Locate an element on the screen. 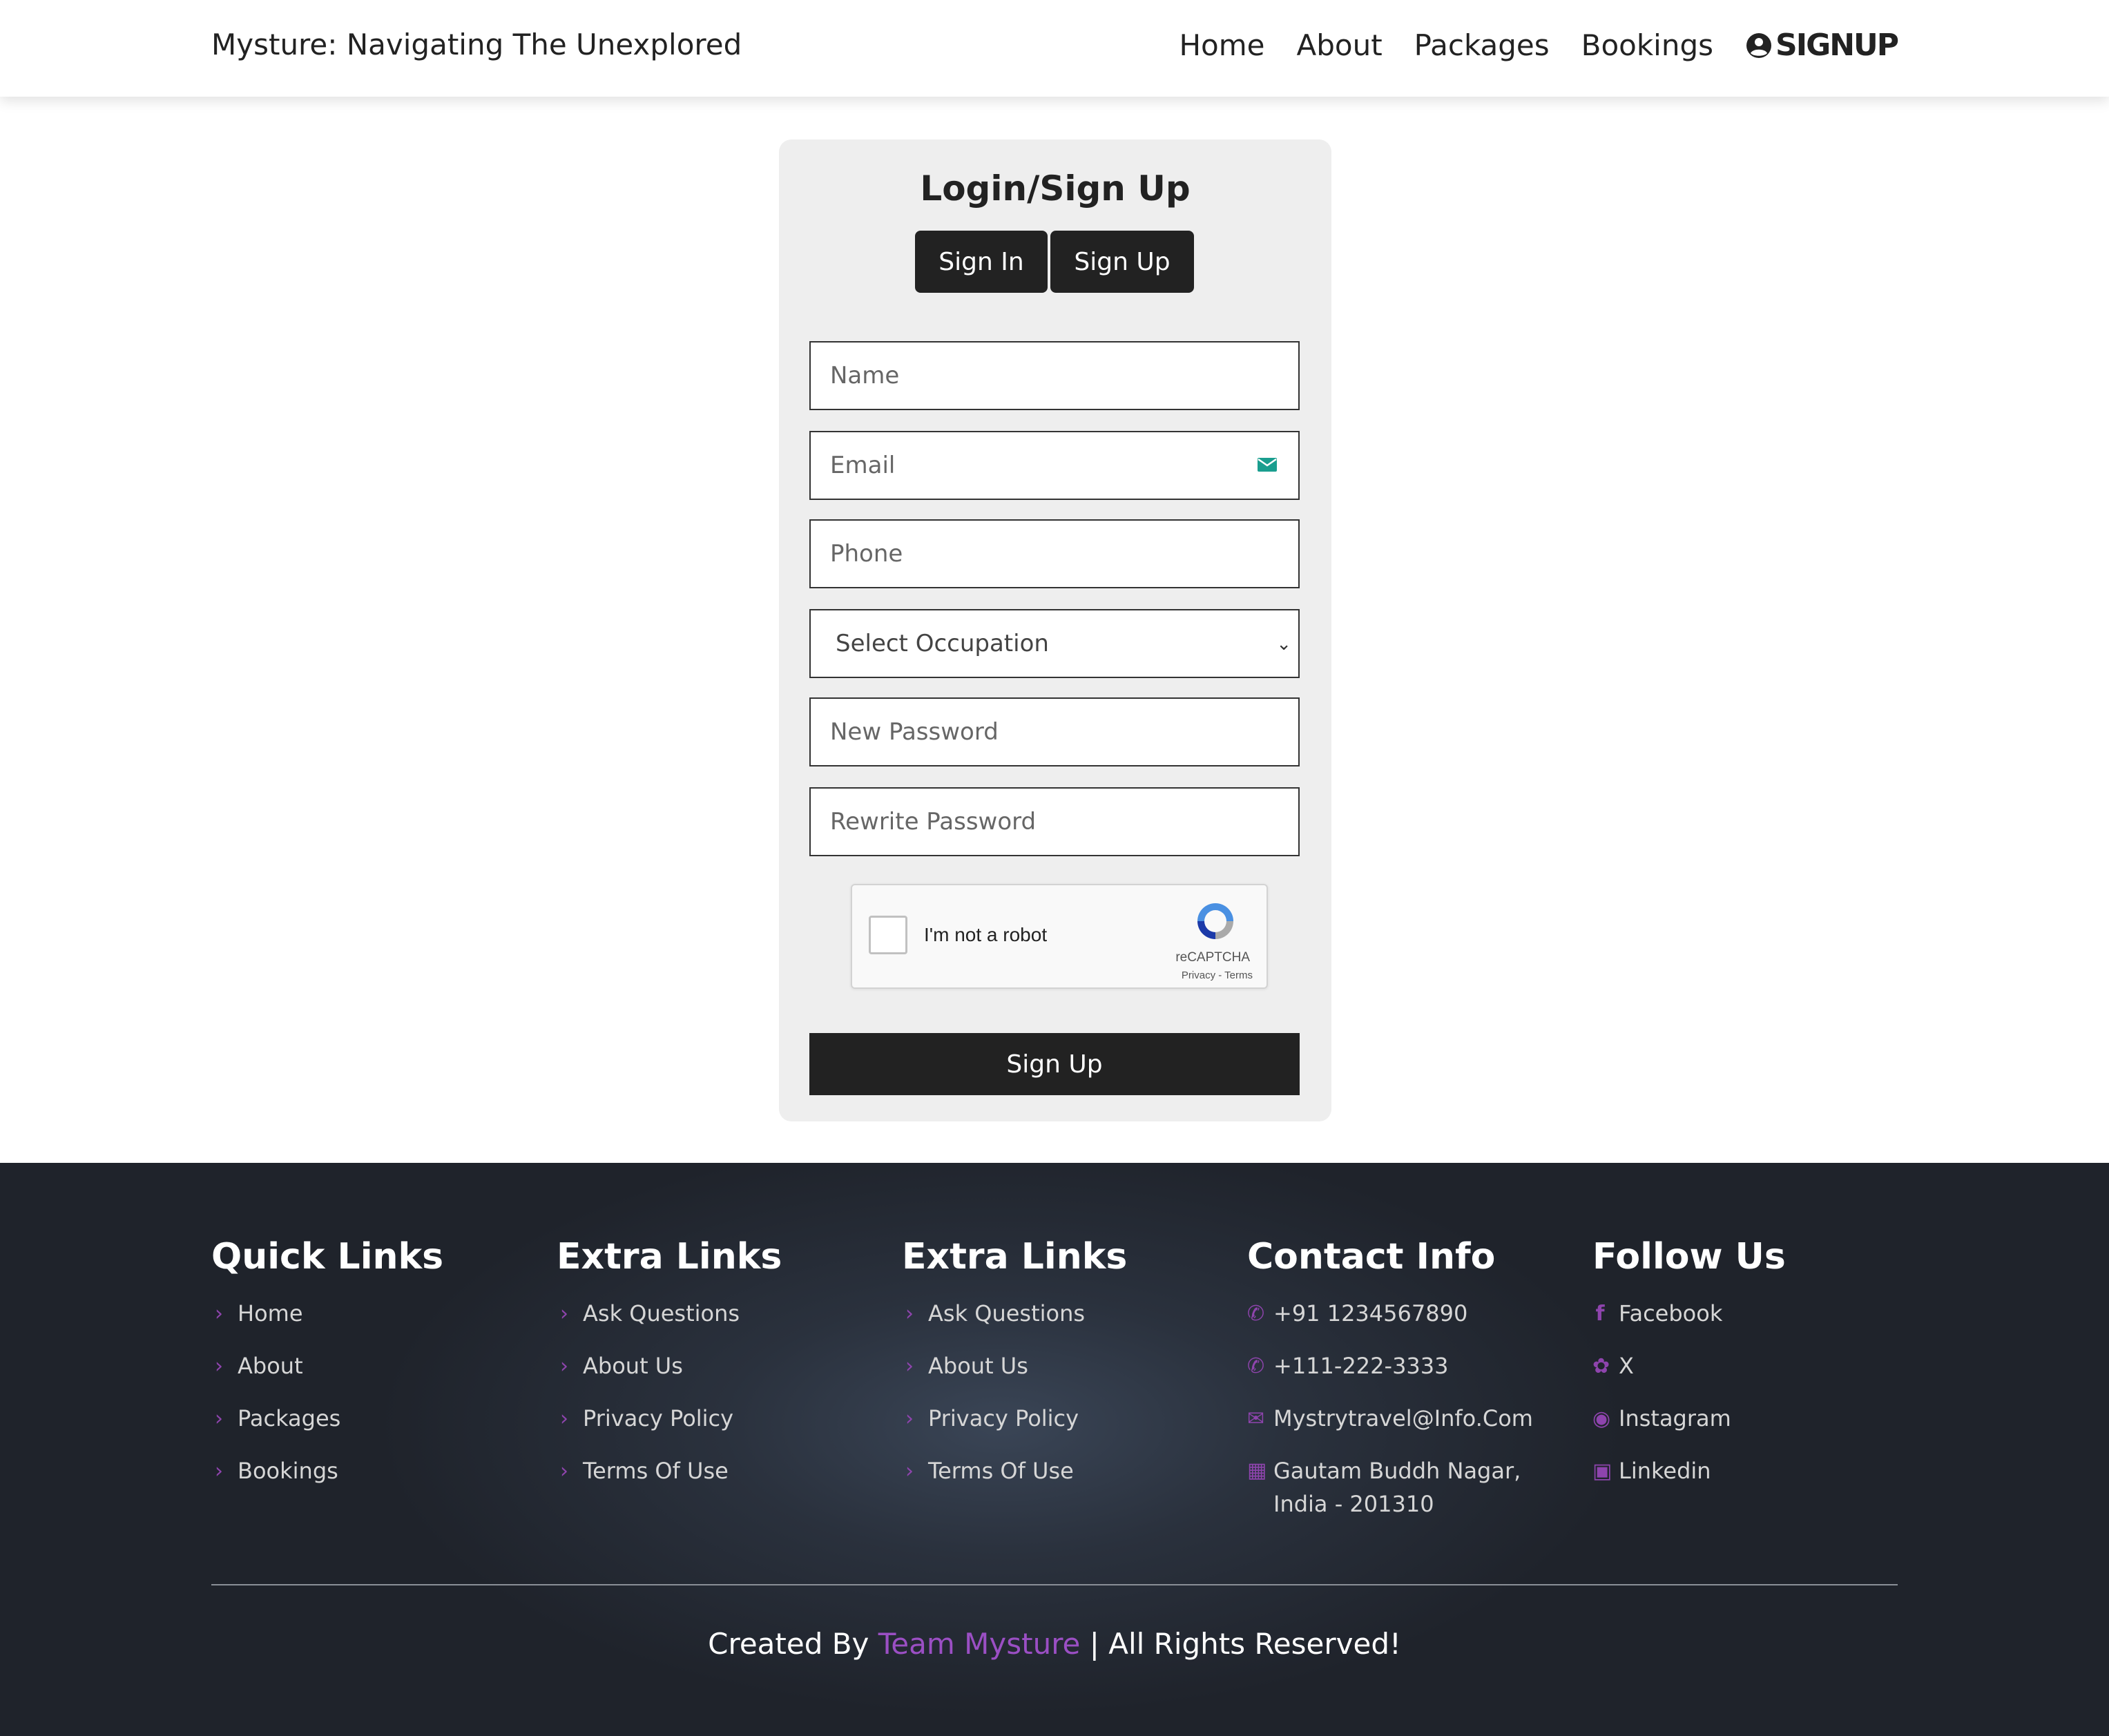  card-title: Login/Sign Up is located at coordinates (1055, 188).